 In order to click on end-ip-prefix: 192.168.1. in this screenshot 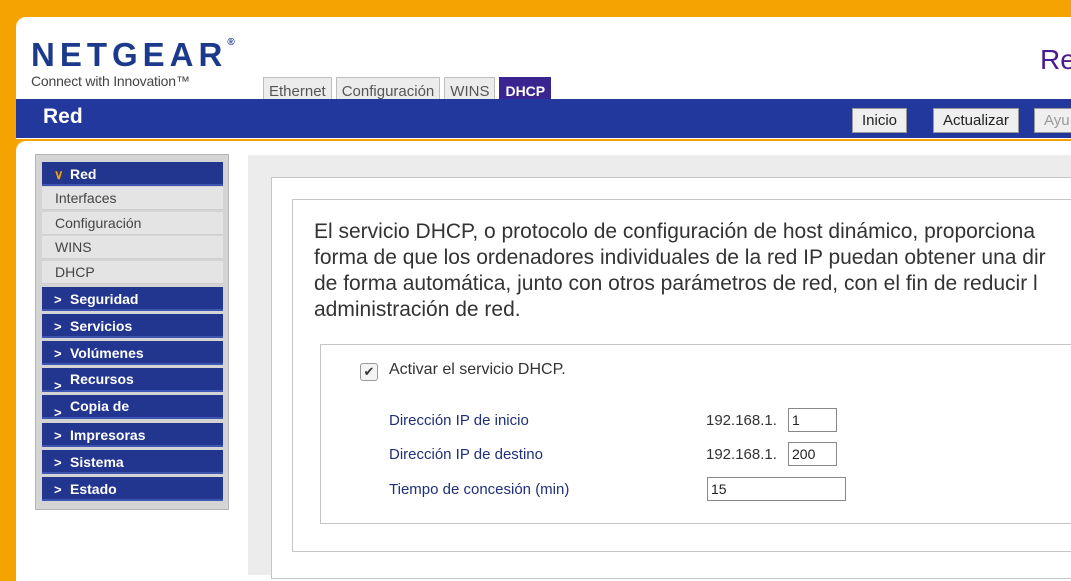, I will do `click(741, 454)`.